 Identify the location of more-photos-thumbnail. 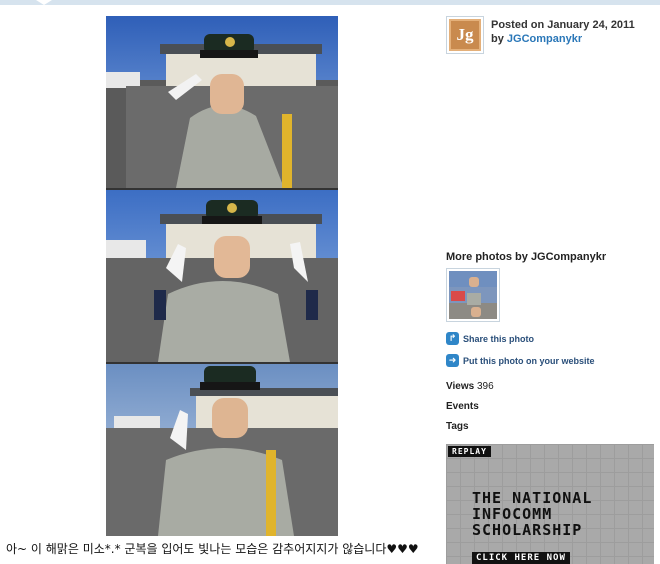
(473, 295).